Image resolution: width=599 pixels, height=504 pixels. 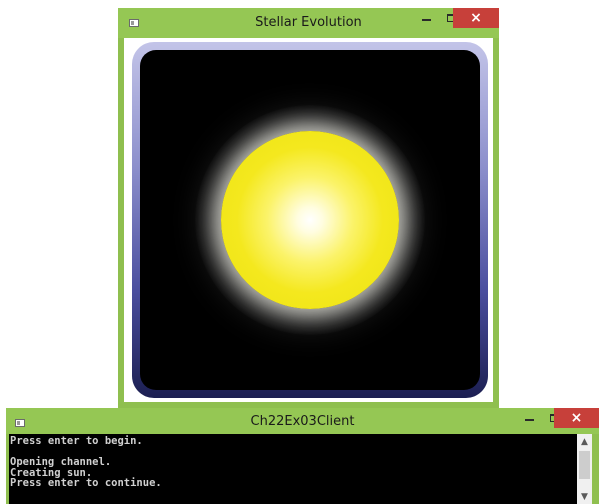 I want to click on console-scrollbar: ▲ ▼, so click(x=584, y=469).